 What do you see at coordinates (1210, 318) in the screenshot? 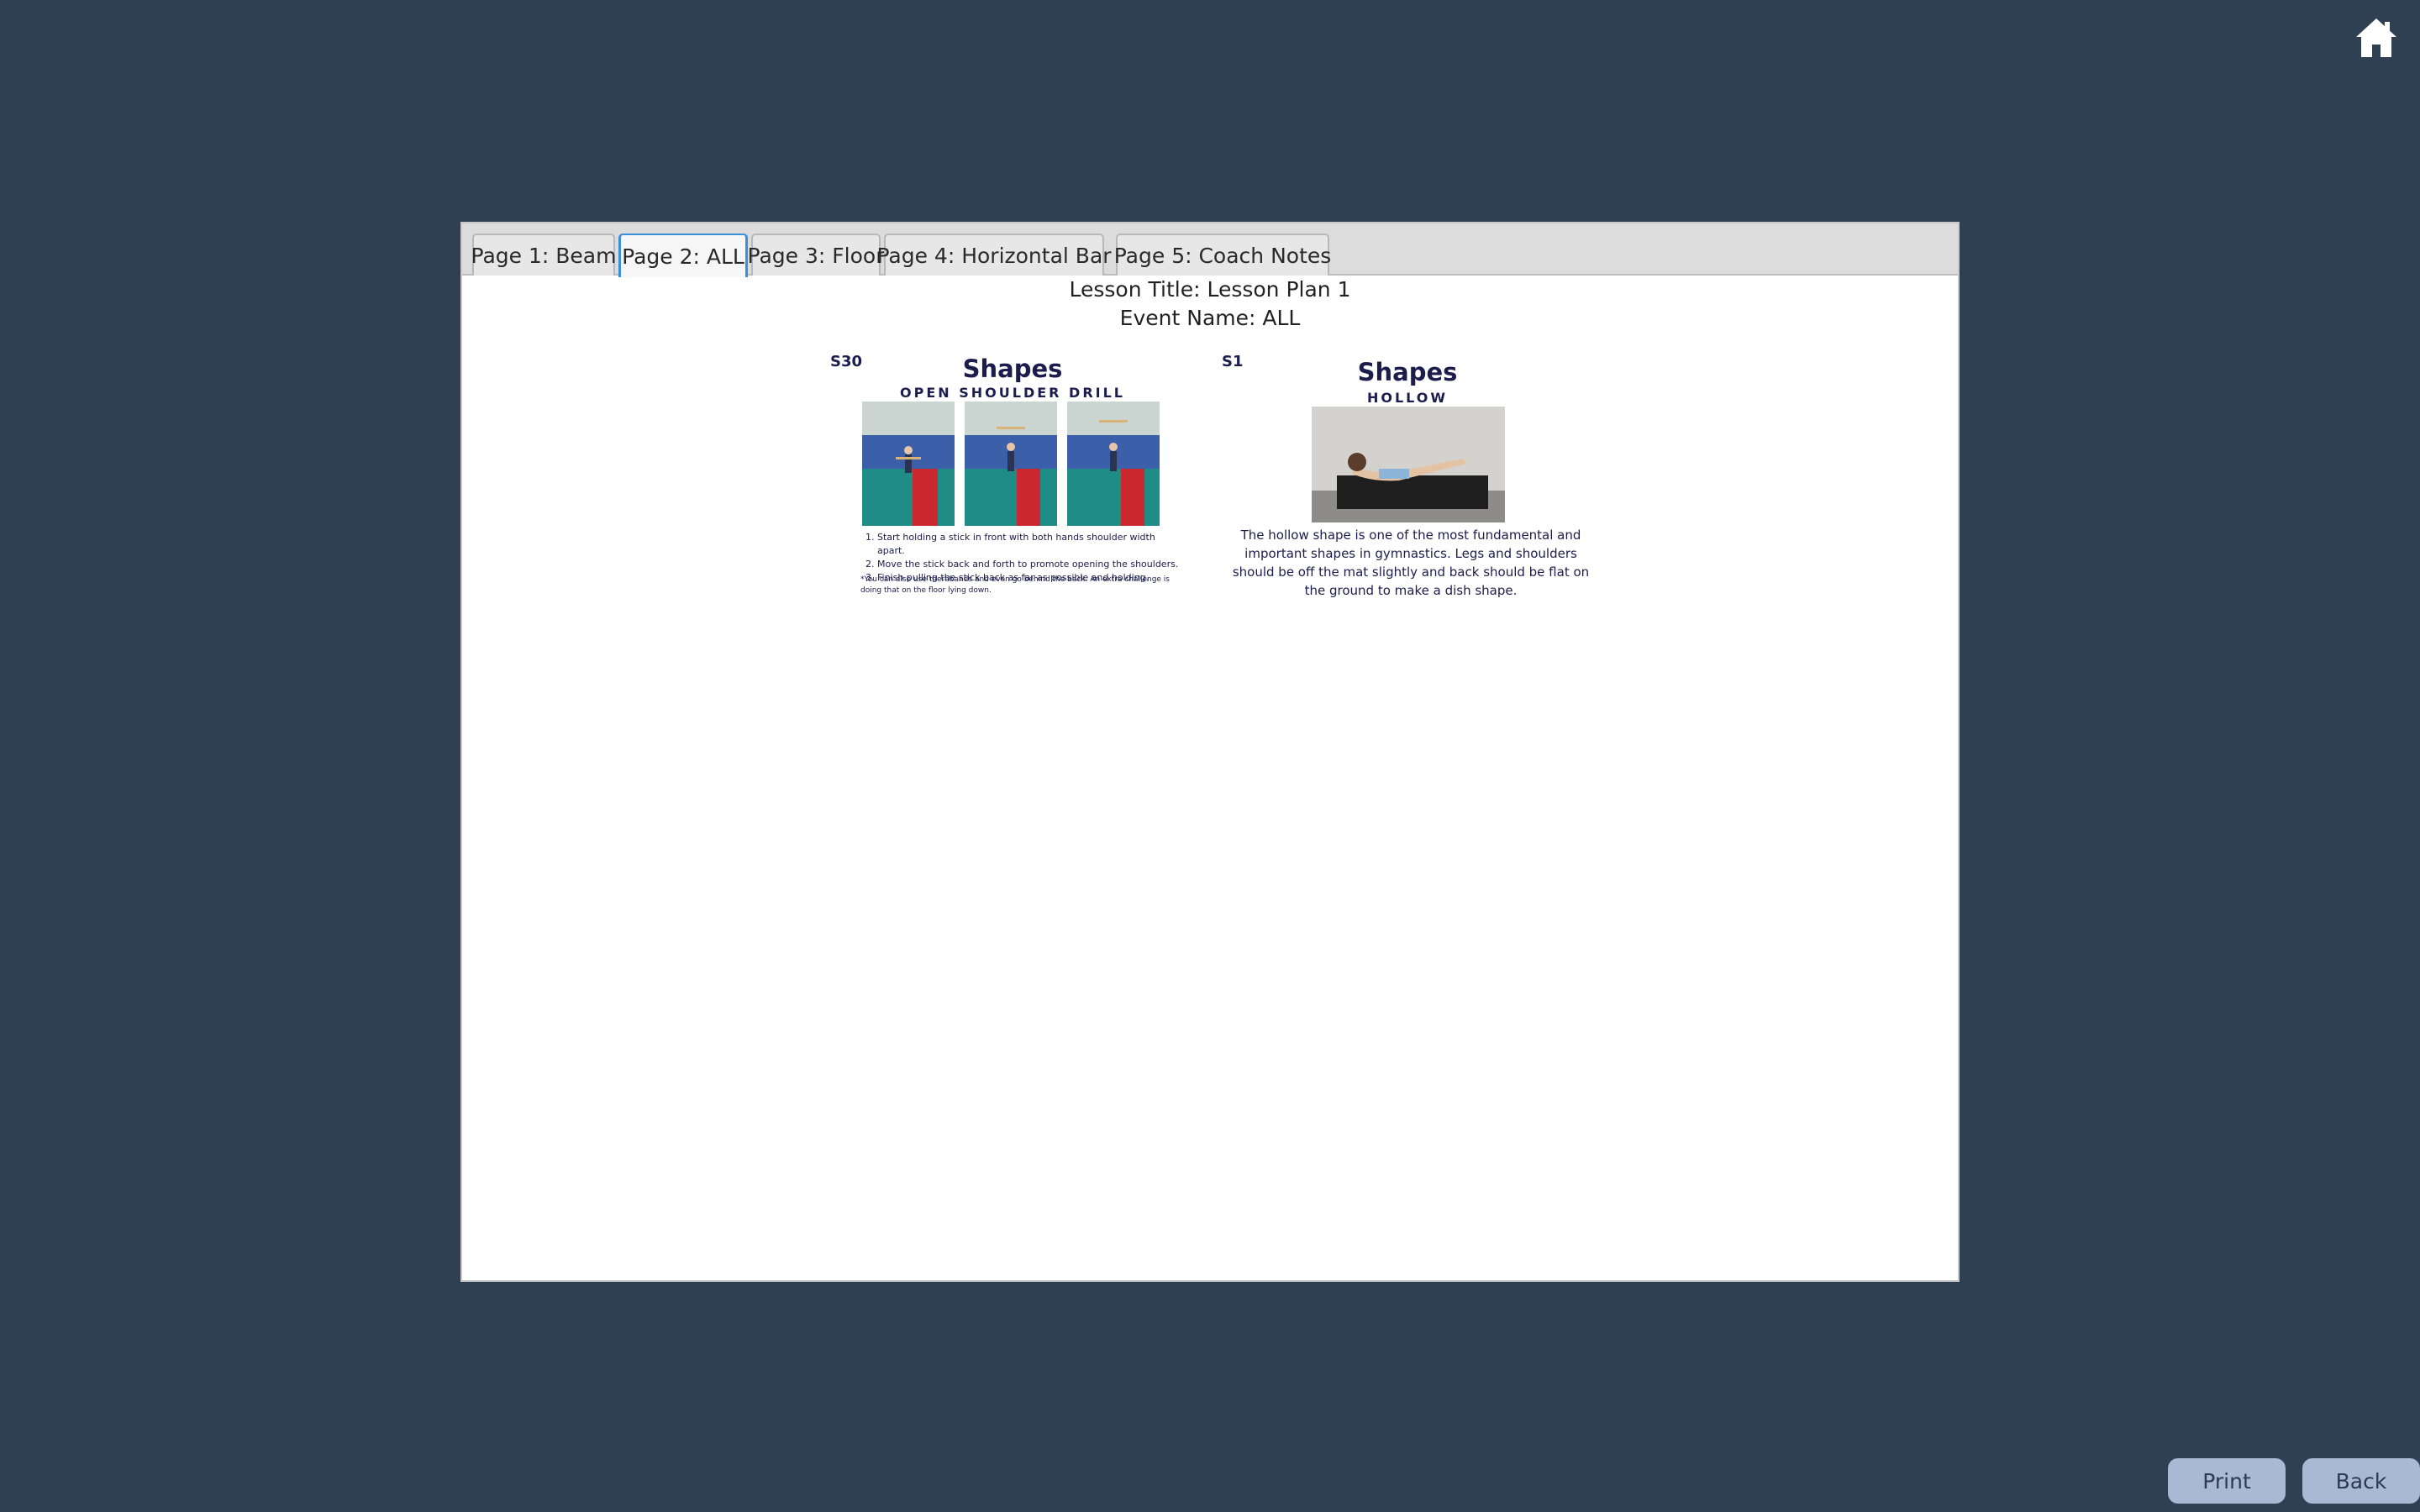
I see `event-name: Event Name: ALL` at bounding box center [1210, 318].